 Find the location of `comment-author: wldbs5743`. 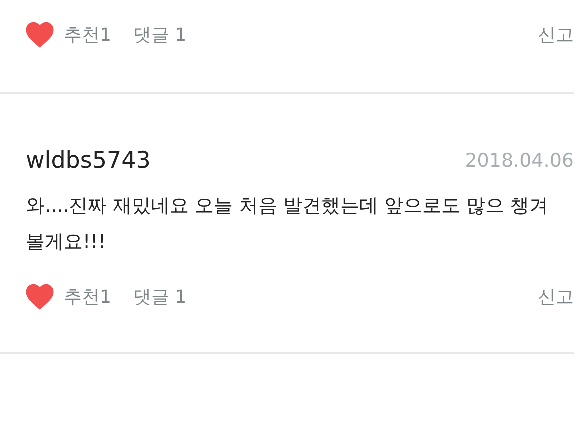

comment-author: wldbs5743 is located at coordinates (88, 161).